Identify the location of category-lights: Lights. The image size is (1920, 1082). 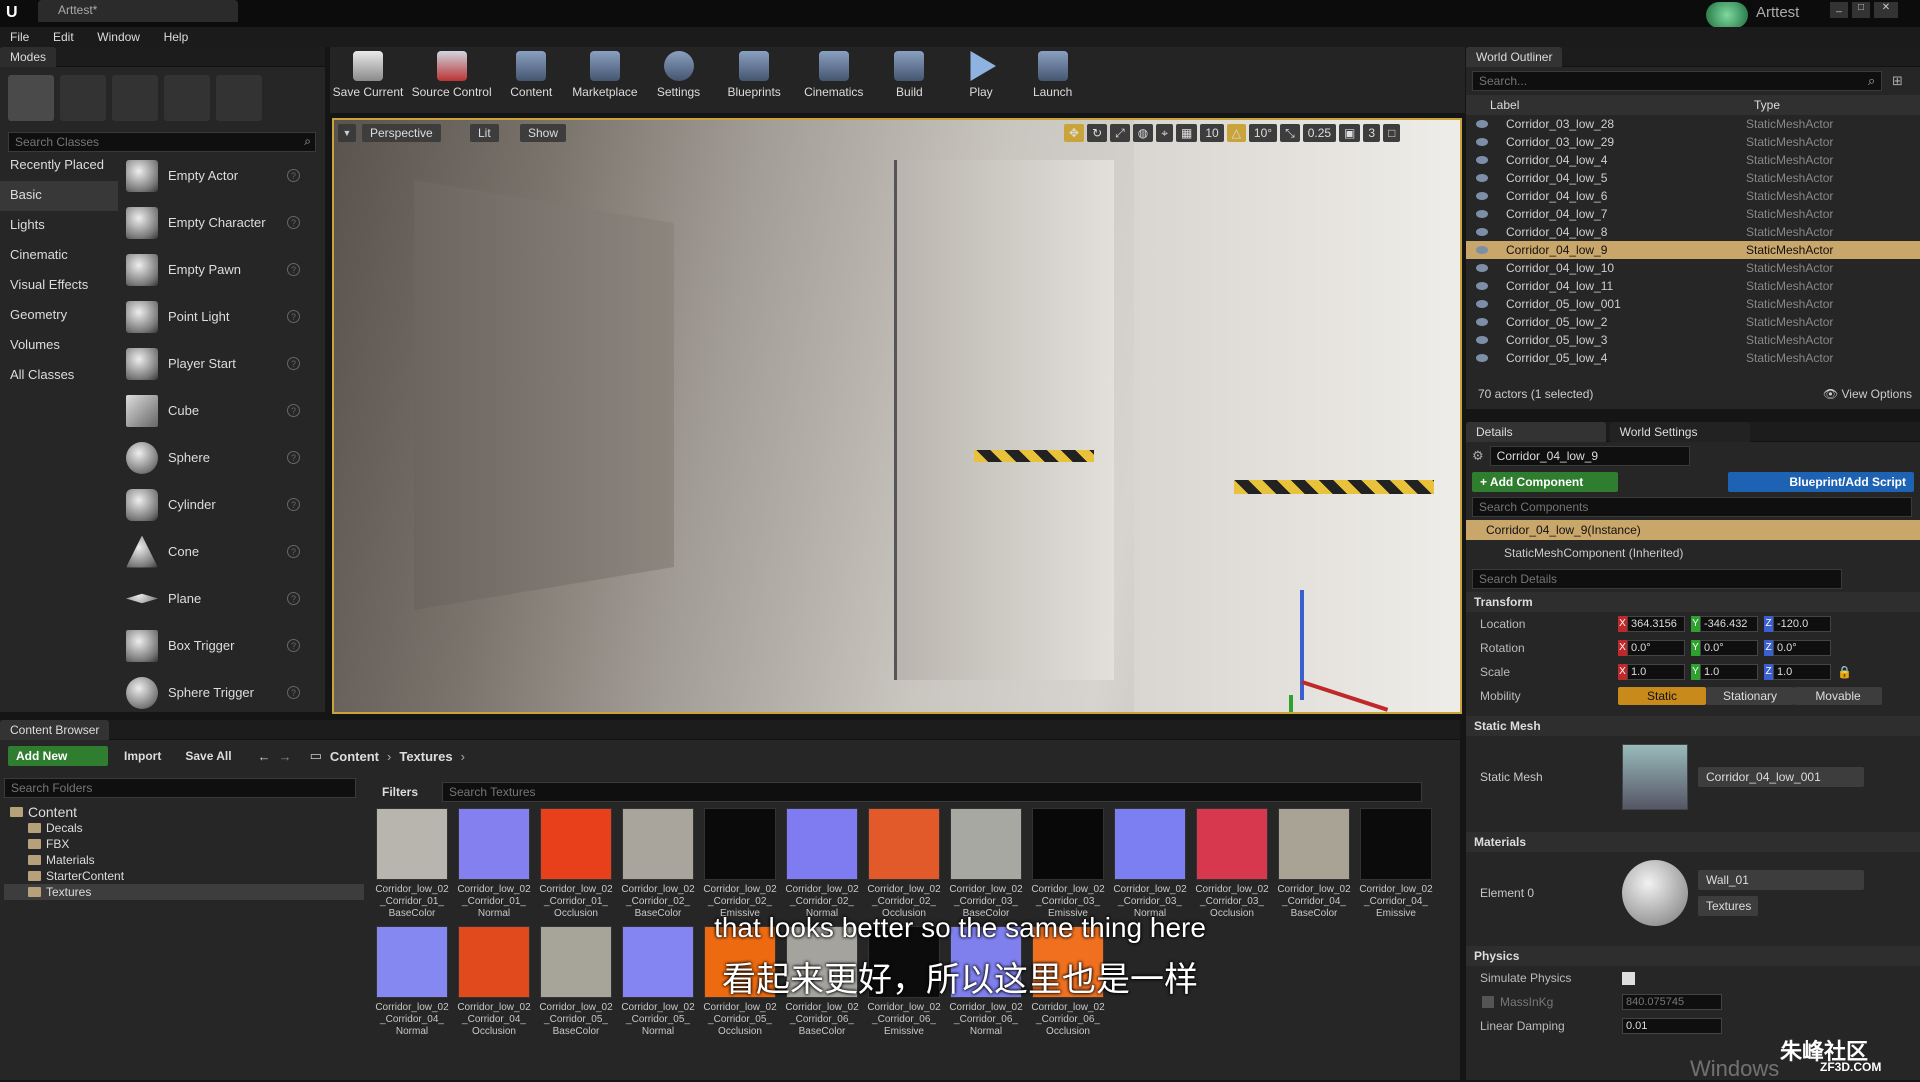
(59, 226).